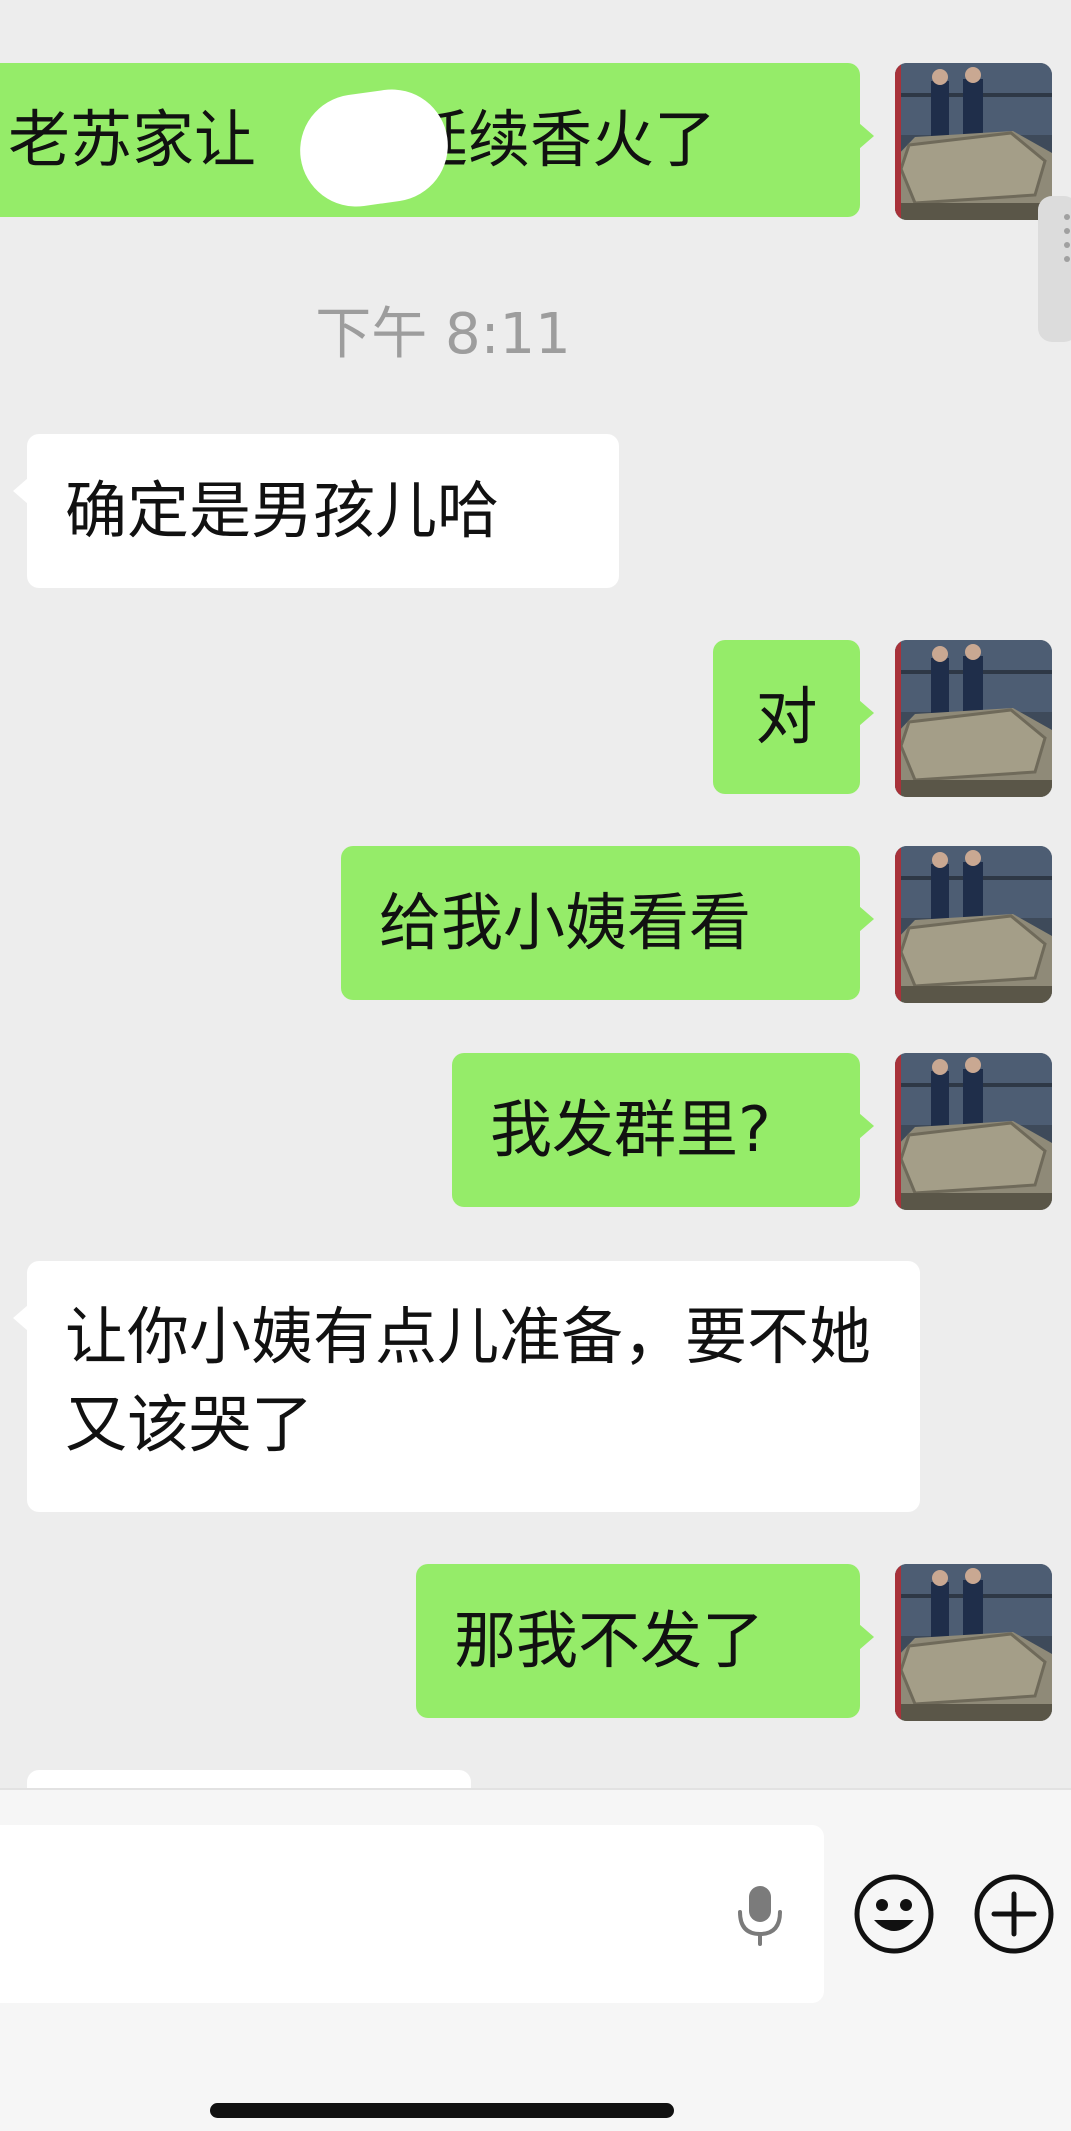 The height and width of the screenshot is (2131, 1071). I want to click on outgoing-message-bubble: 对, so click(793, 717).